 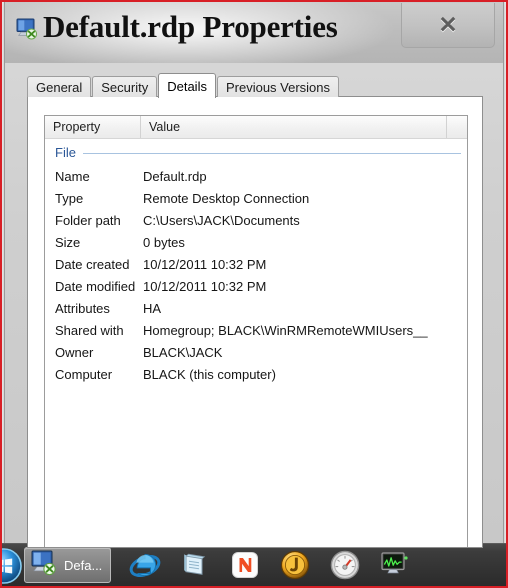 I want to click on property-name: Folder path, so click(x=88, y=220).